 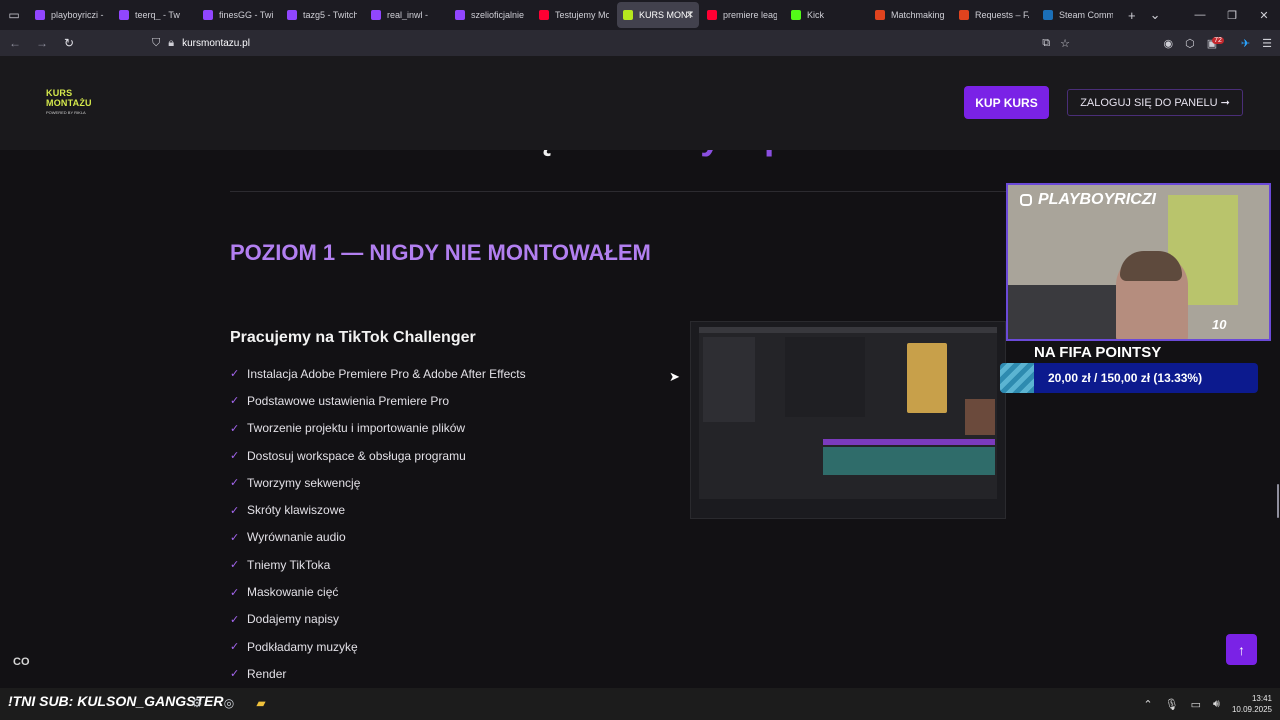 I want to click on cam-number: 10, so click(x=1219, y=324).